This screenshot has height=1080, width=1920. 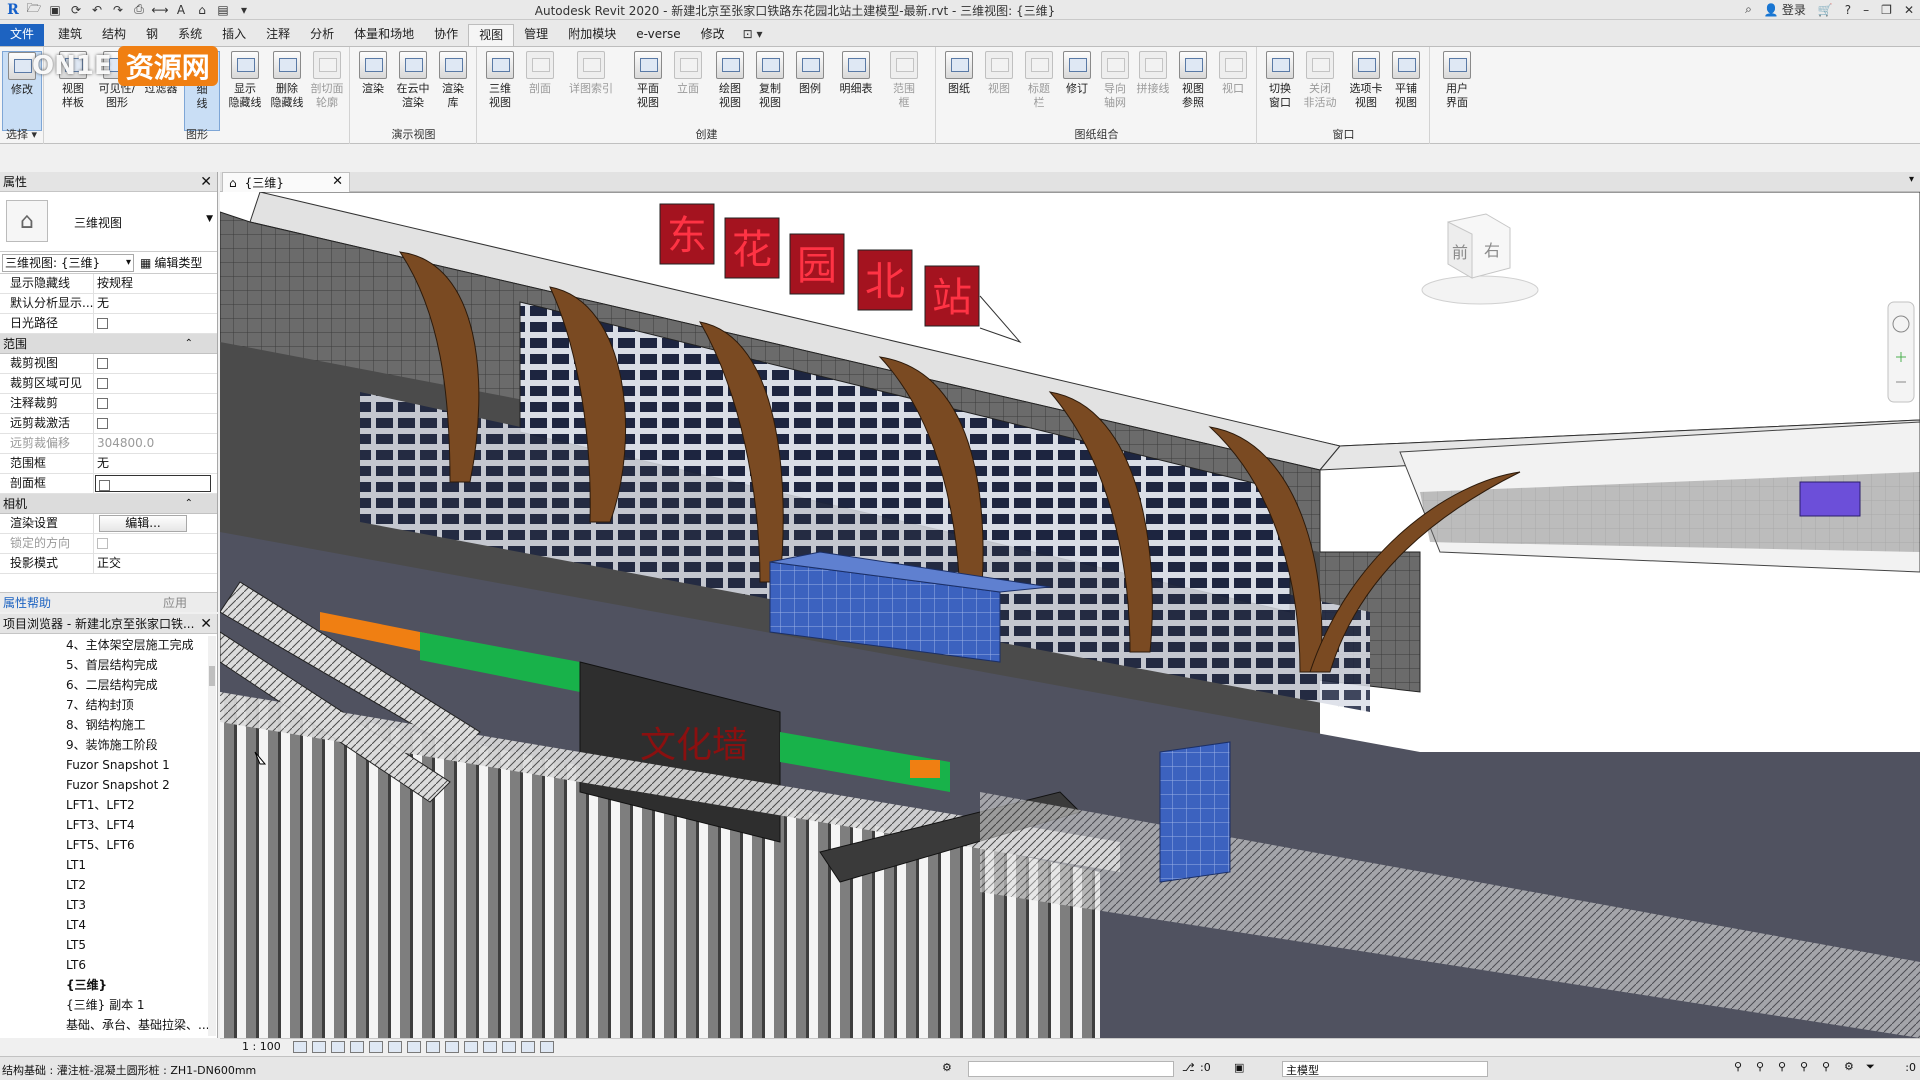 I want to click on drafting-view-button: 绘图 视图, so click(x=730, y=80).